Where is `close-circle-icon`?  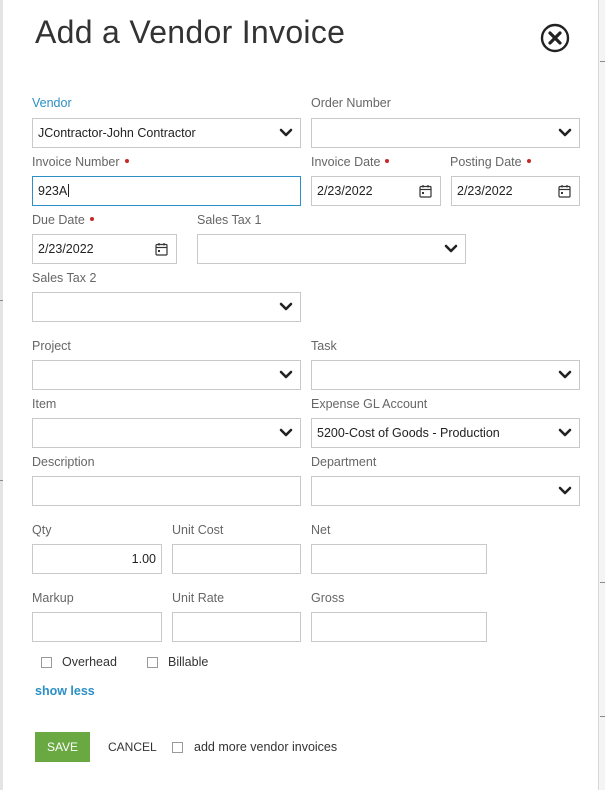 close-circle-icon is located at coordinates (555, 38).